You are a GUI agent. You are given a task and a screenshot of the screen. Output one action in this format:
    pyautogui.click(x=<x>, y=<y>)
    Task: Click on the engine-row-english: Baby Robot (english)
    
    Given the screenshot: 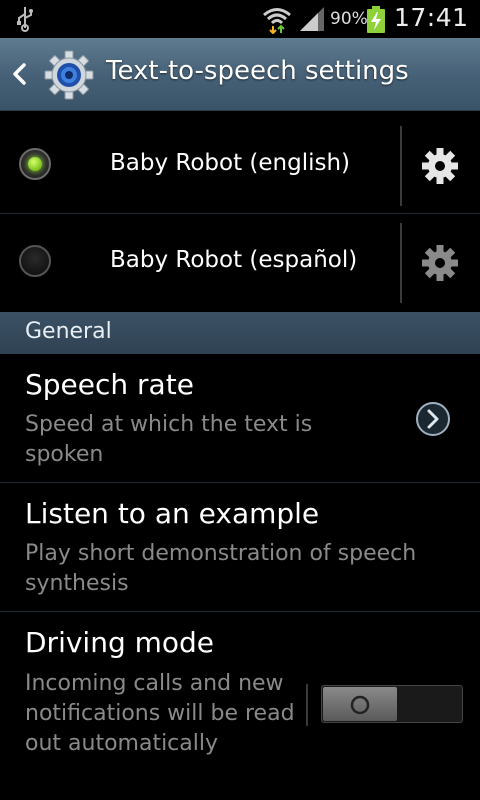 What is the action you would take?
    pyautogui.click(x=240, y=166)
    